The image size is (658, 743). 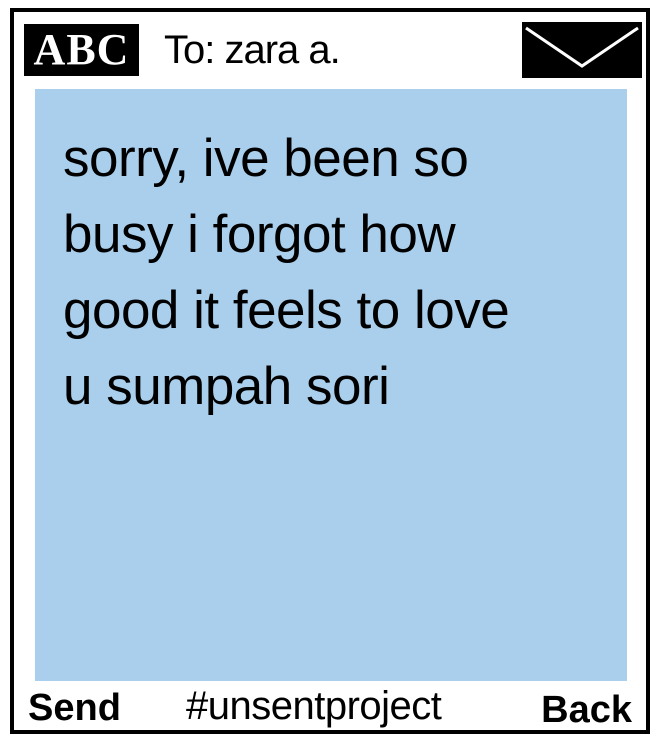 What do you see at coordinates (252, 50) in the screenshot?
I see `recipient-line: To: zara a.` at bounding box center [252, 50].